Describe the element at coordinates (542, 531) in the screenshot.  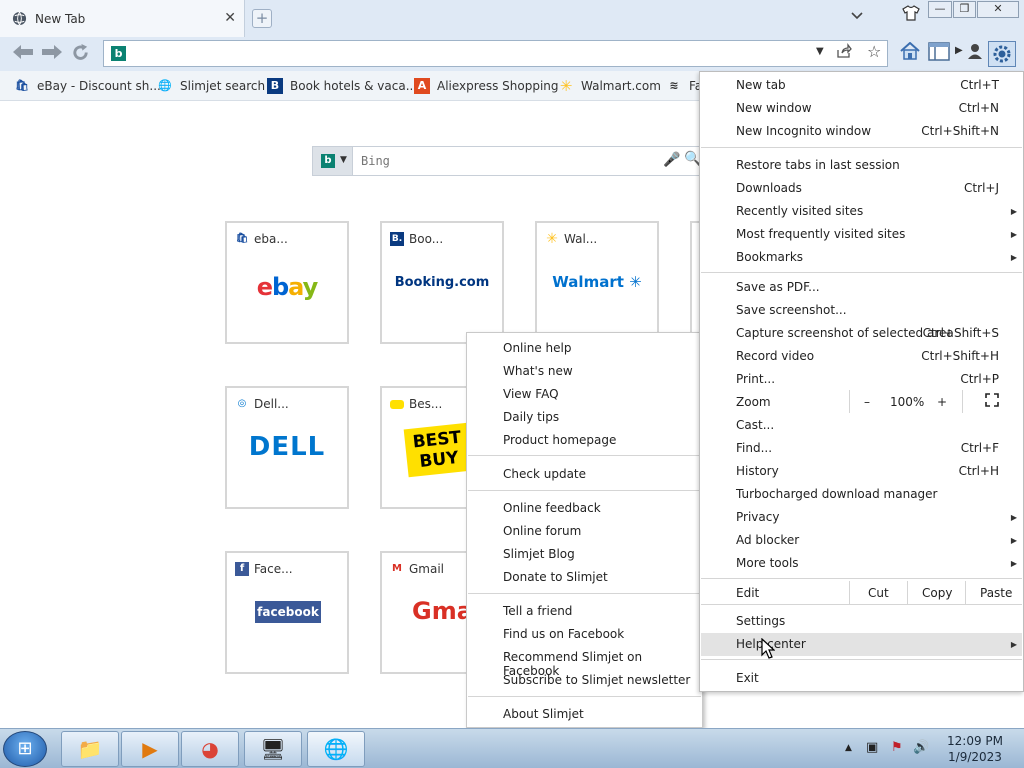
I see `menu-item-online-forum: Online forum` at that location.